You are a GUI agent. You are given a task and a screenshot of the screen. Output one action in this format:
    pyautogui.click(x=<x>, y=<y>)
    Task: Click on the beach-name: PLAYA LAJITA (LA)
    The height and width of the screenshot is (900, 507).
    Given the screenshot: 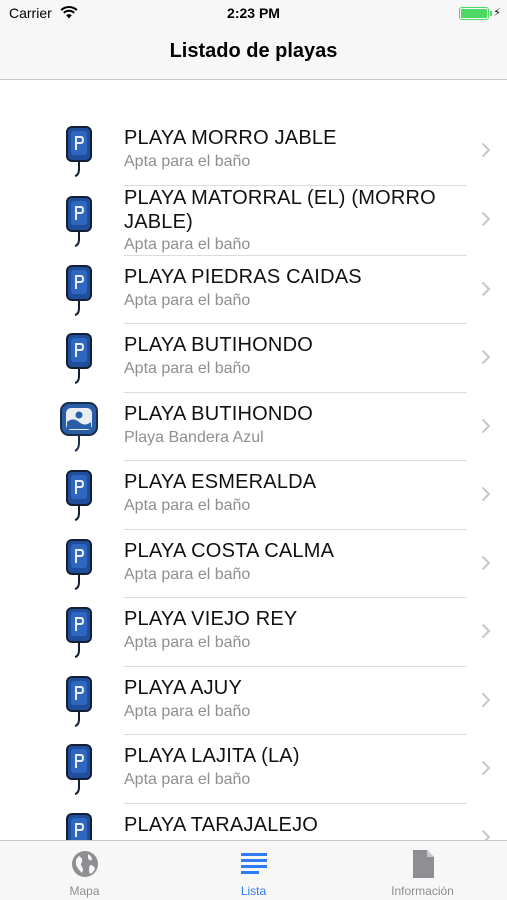 What is the action you would take?
    pyautogui.click(x=212, y=756)
    